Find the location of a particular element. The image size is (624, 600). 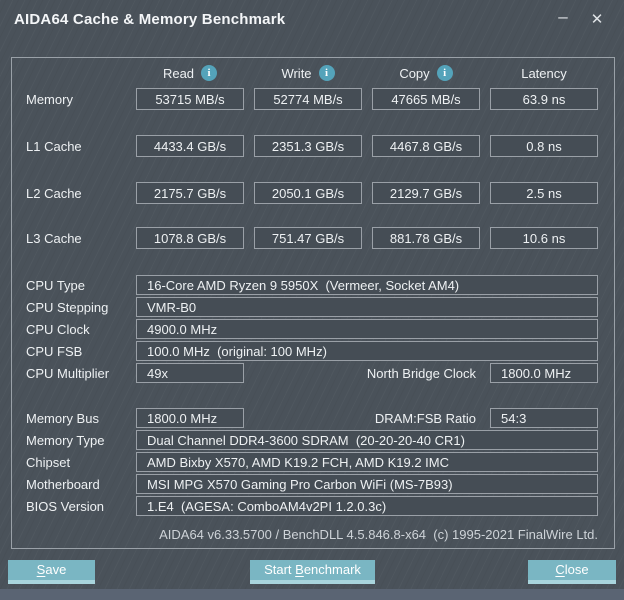

dram-fsb-ratio-value: 54:3 is located at coordinates (544, 418).